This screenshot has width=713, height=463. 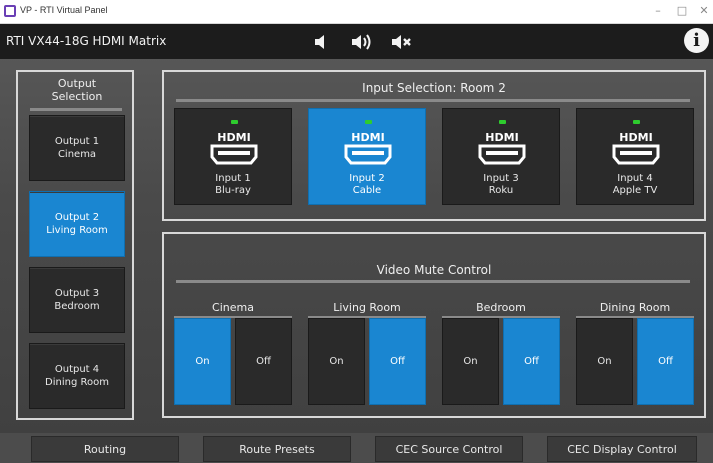 I want to click on input-2-label: Input 2 Cable, so click(x=367, y=185).